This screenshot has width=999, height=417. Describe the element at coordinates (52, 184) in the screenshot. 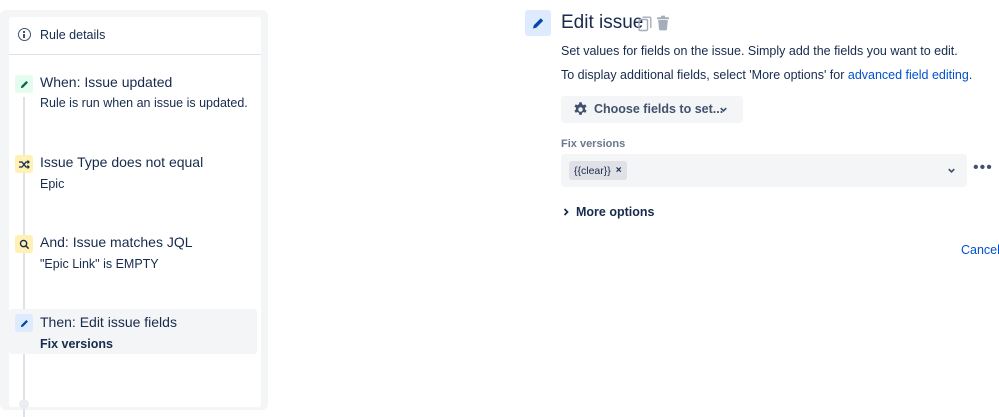

I see `step-description: Epic` at that location.